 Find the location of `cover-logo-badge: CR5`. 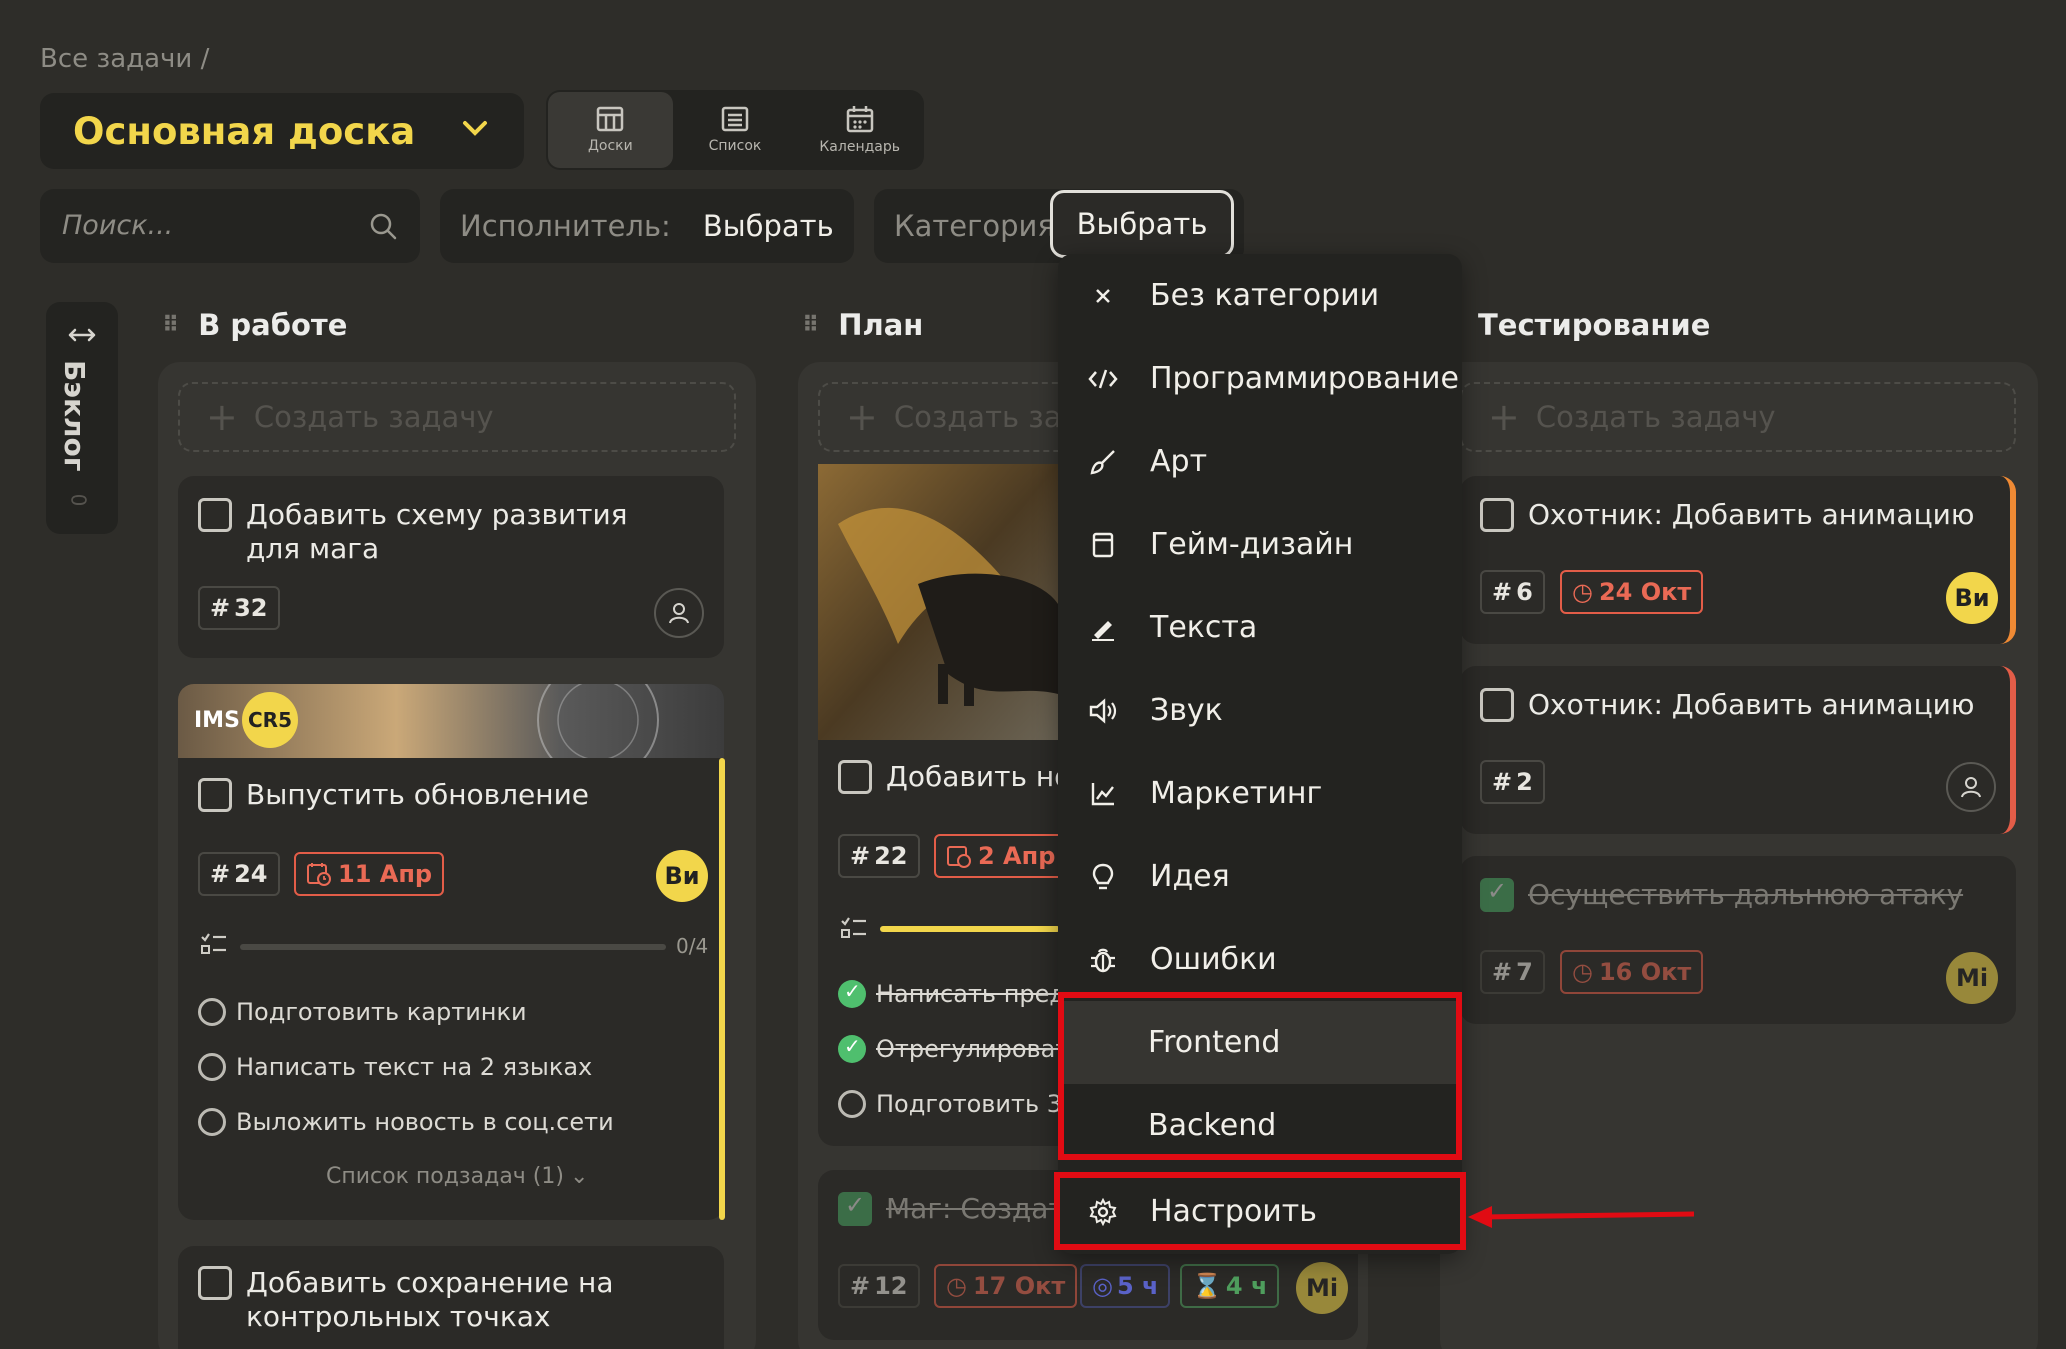

cover-logo-badge: CR5 is located at coordinates (270, 720).